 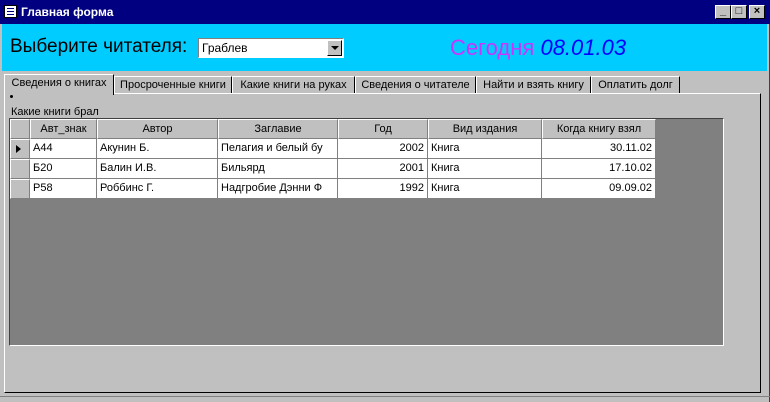 I want to click on column-header: Вид издания, so click(x=485, y=129).